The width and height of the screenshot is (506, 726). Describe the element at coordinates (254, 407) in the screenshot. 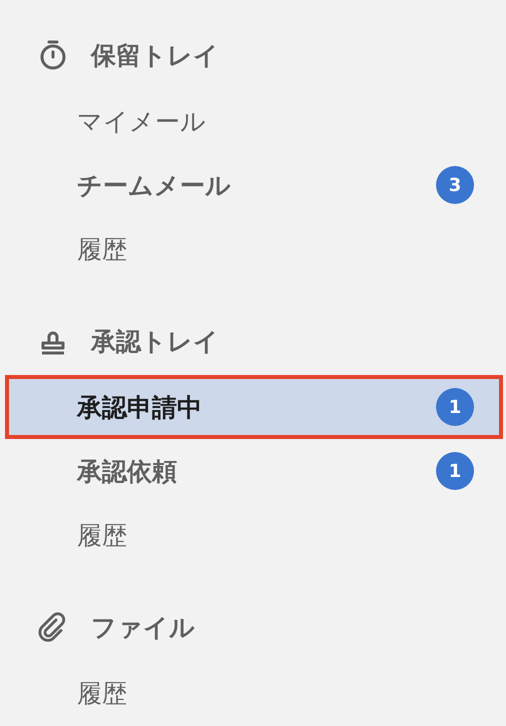

I see `nav-item: 承認申請中 1` at that location.